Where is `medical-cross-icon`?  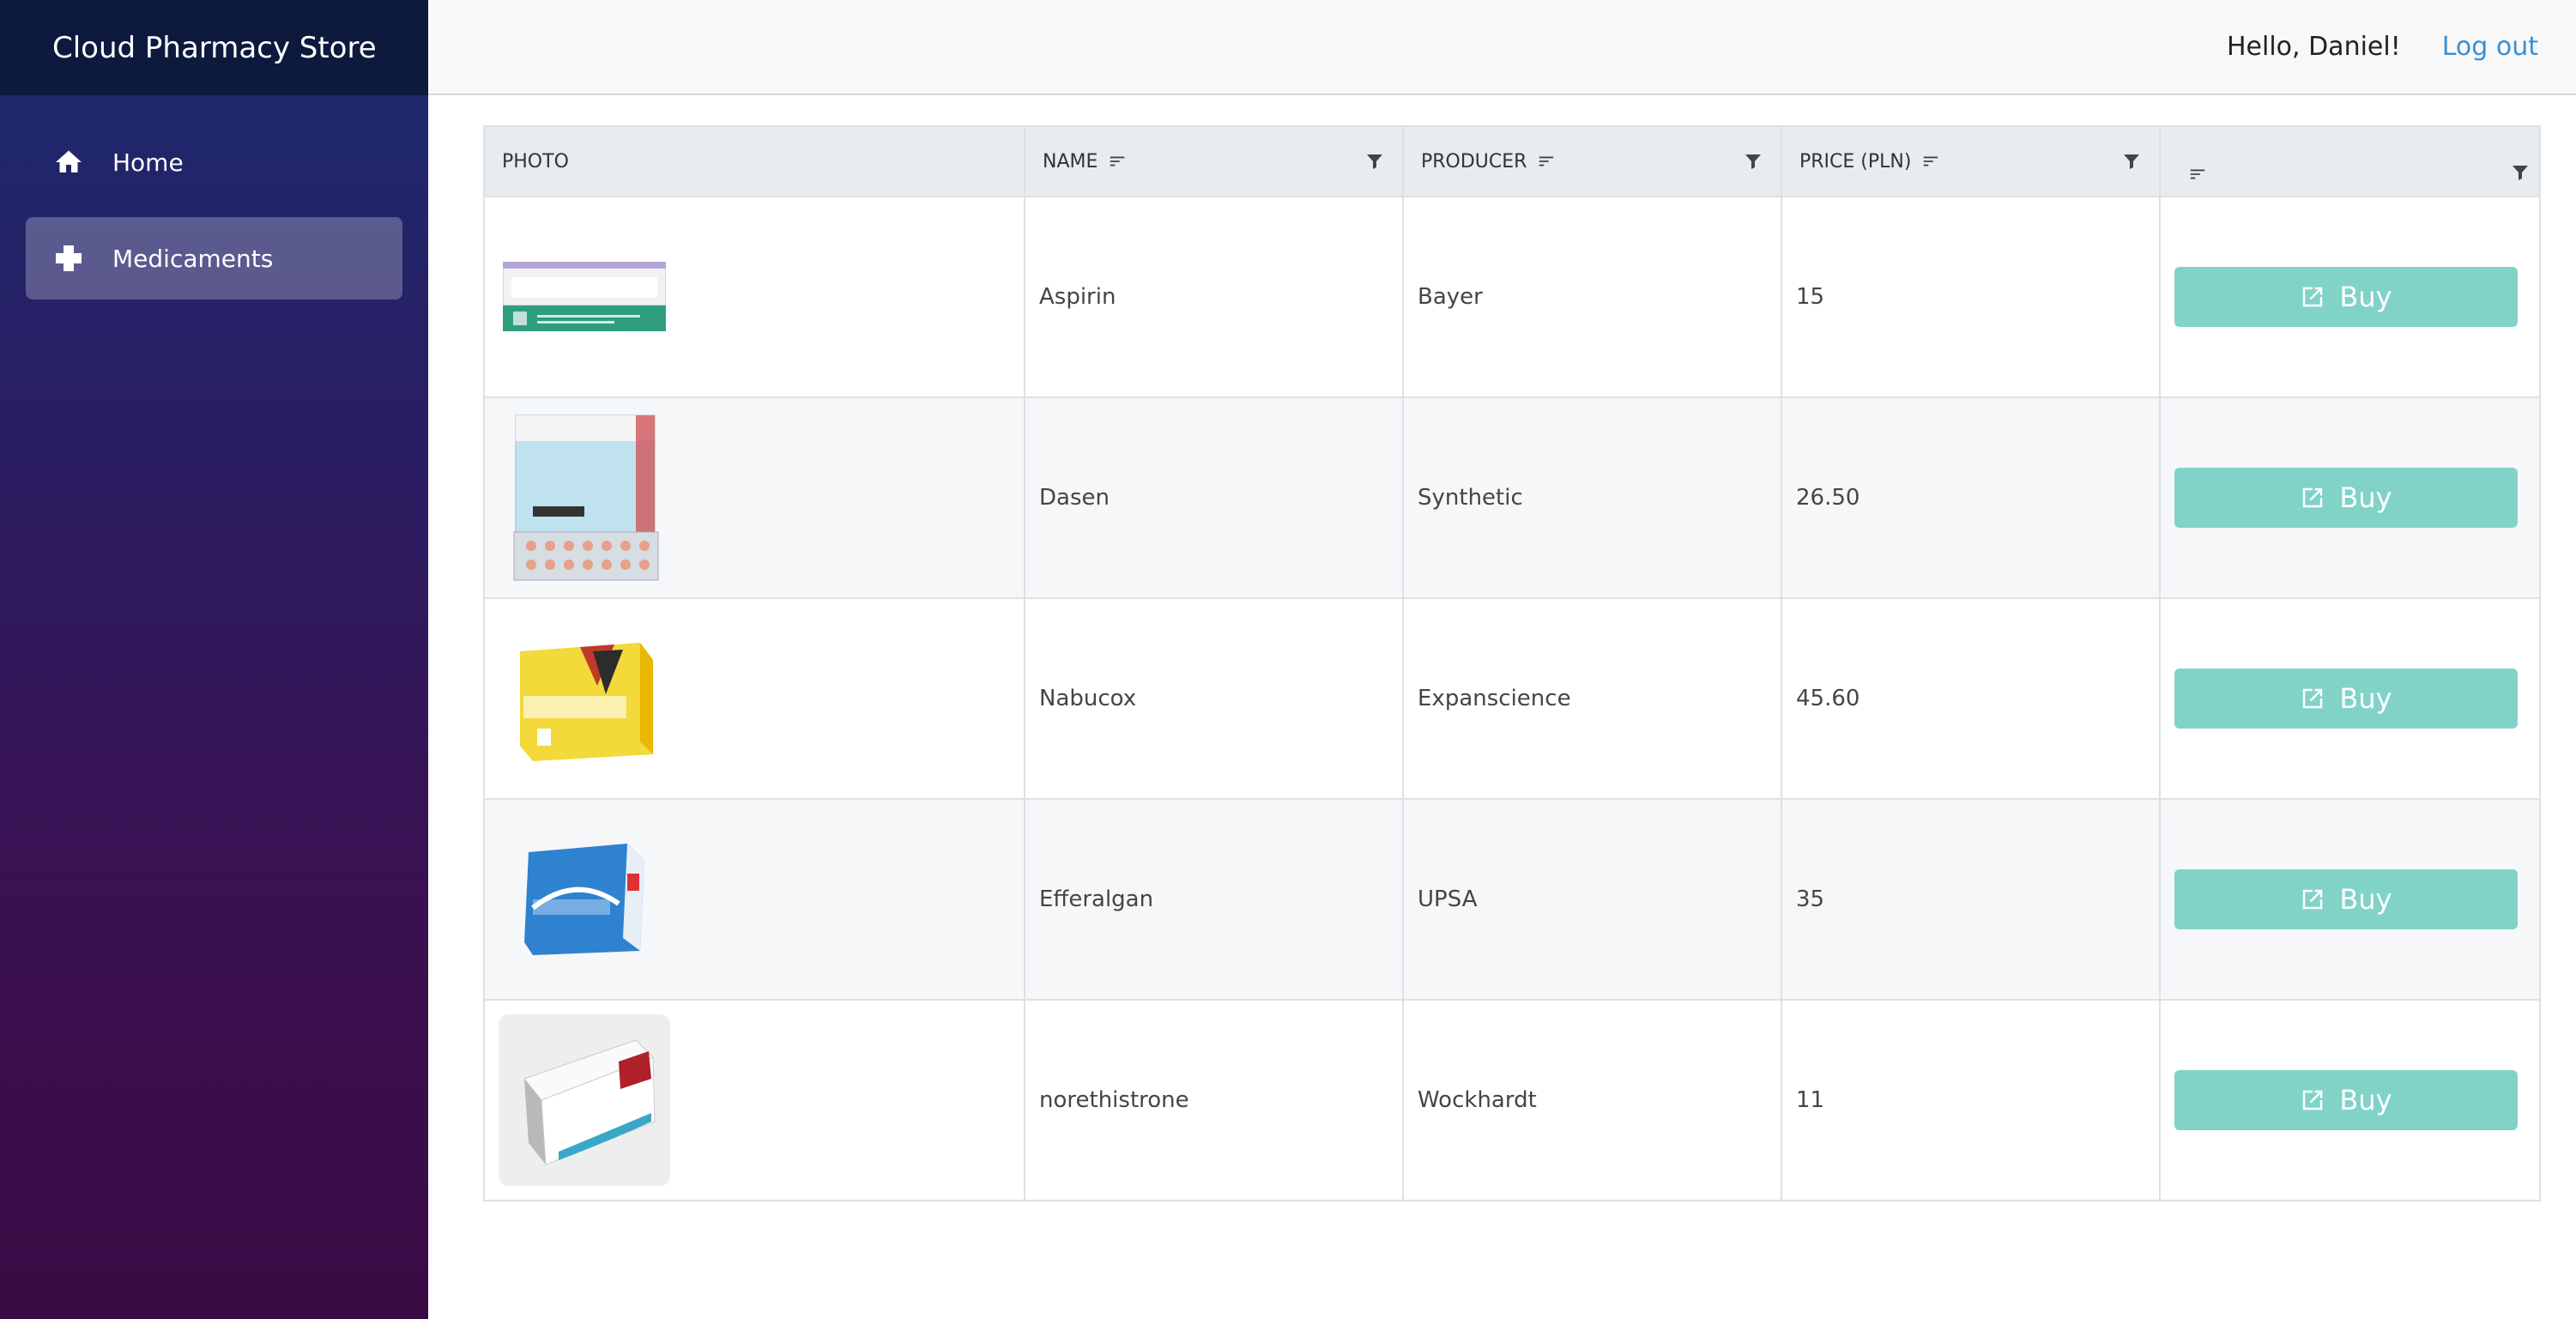 medical-cross-icon is located at coordinates (68, 259).